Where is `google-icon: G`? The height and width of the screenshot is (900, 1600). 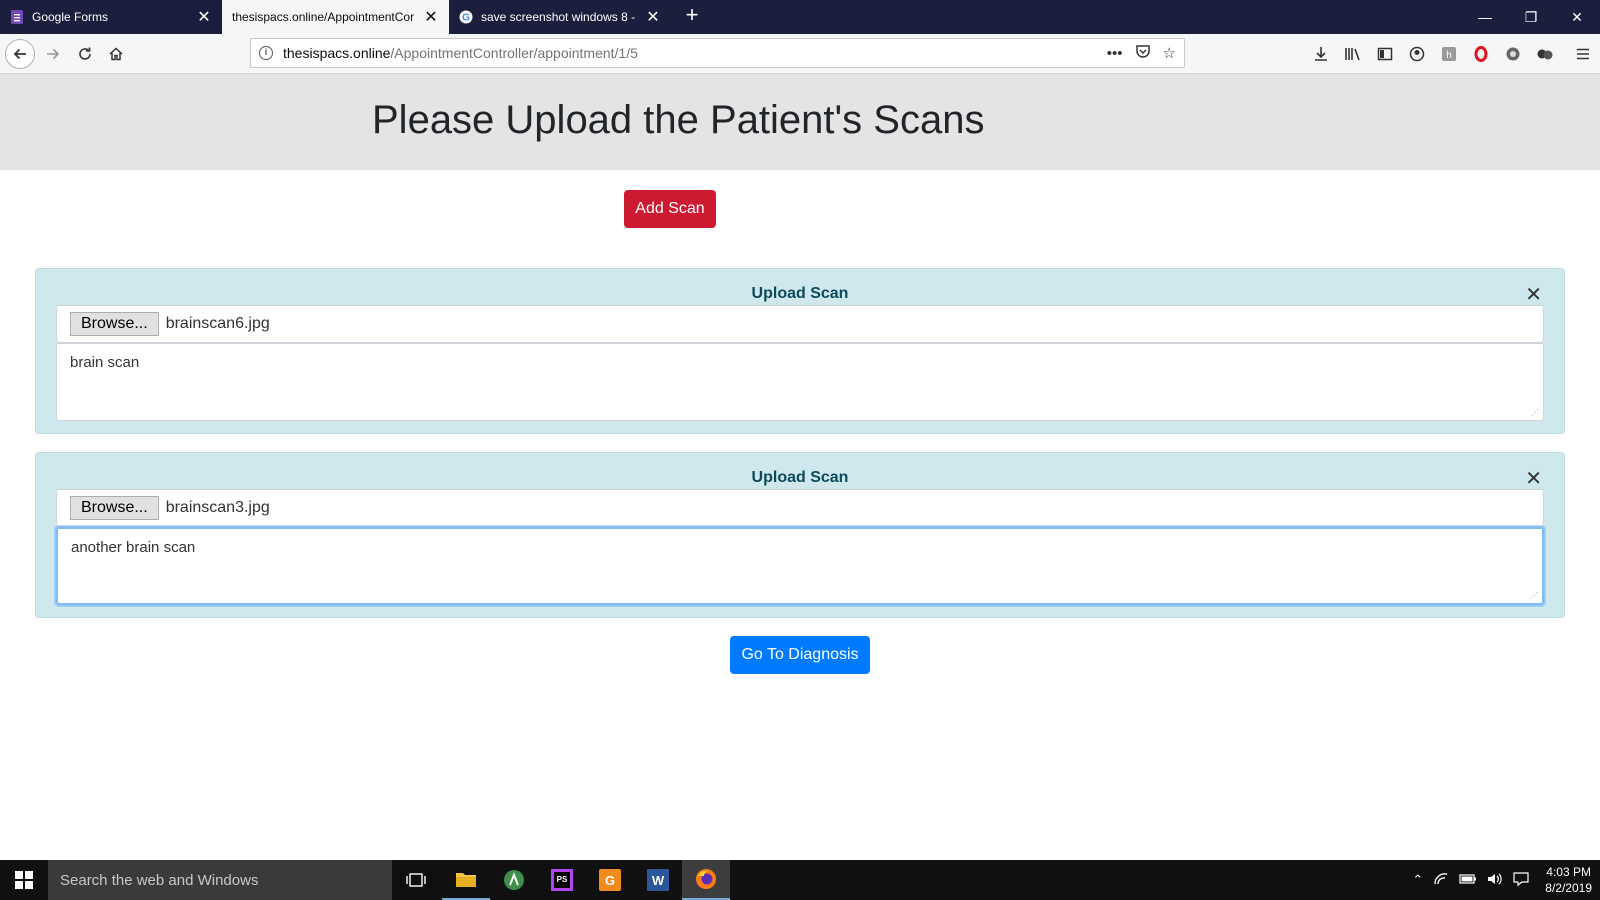
google-icon: G is located at coordinates (466, 17).